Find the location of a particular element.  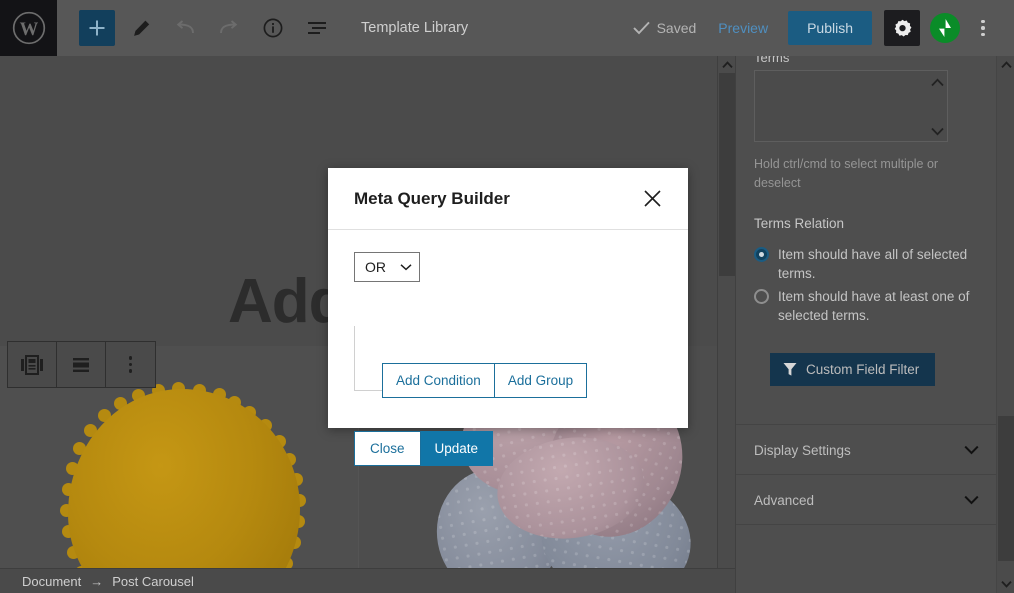

more-options-button is located at coordinates (983, 28).